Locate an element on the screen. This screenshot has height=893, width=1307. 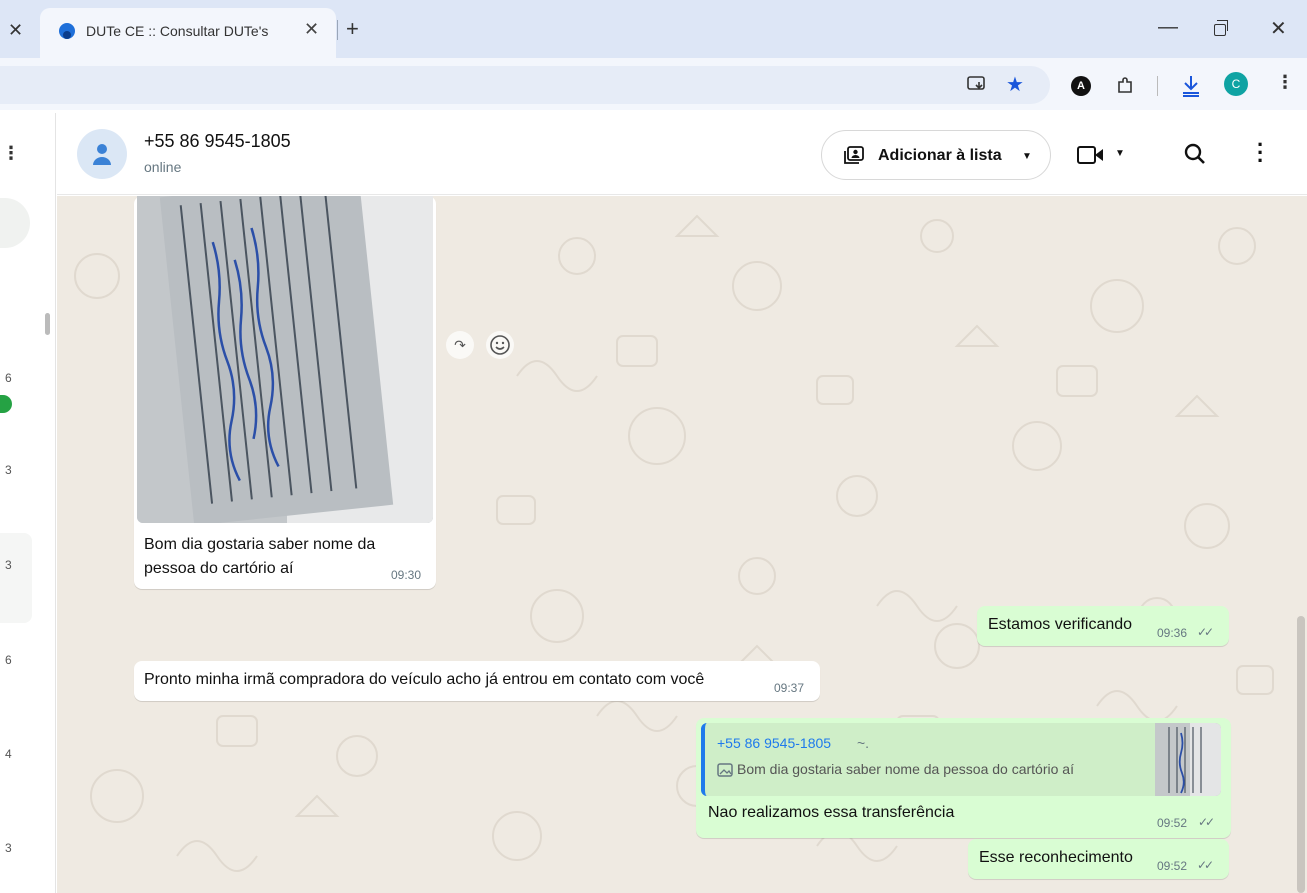
close-tab-icon: ✕ is located at coordinates (15, 30).